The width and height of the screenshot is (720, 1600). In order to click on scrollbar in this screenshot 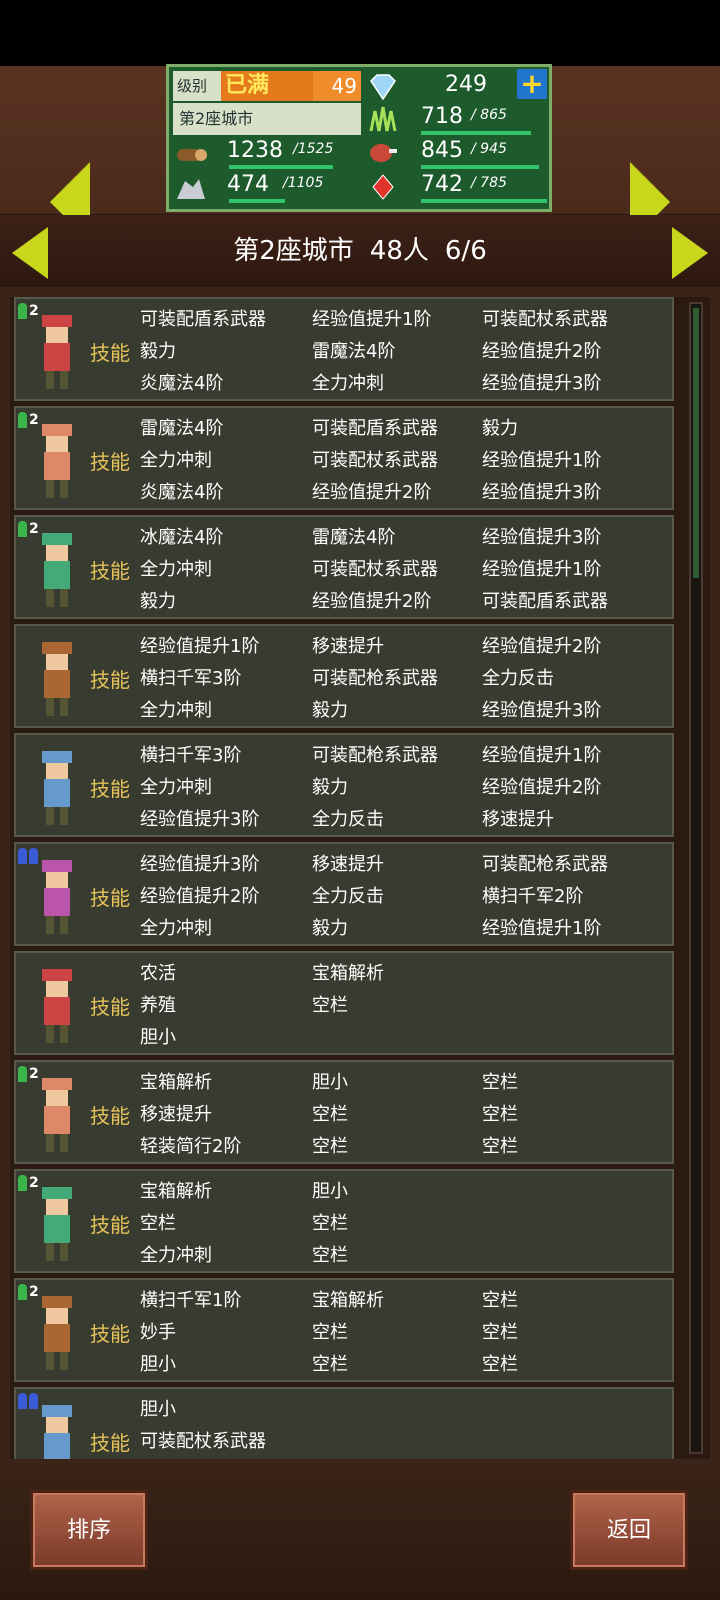, I will do `click(696, 878)`.